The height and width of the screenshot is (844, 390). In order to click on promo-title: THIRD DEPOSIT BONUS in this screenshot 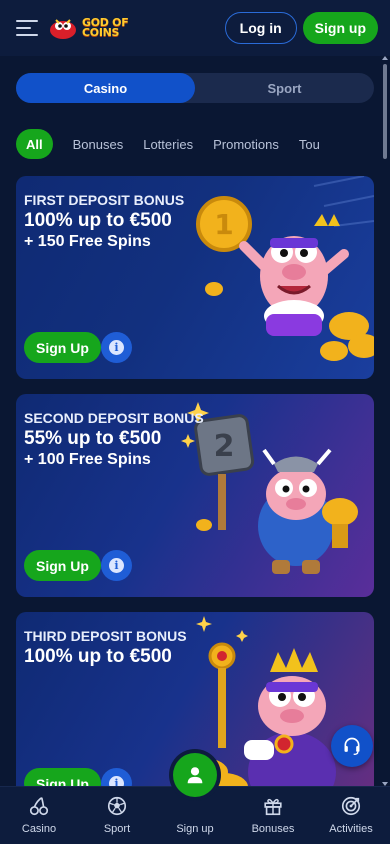, I will do `click(105, 636)`.